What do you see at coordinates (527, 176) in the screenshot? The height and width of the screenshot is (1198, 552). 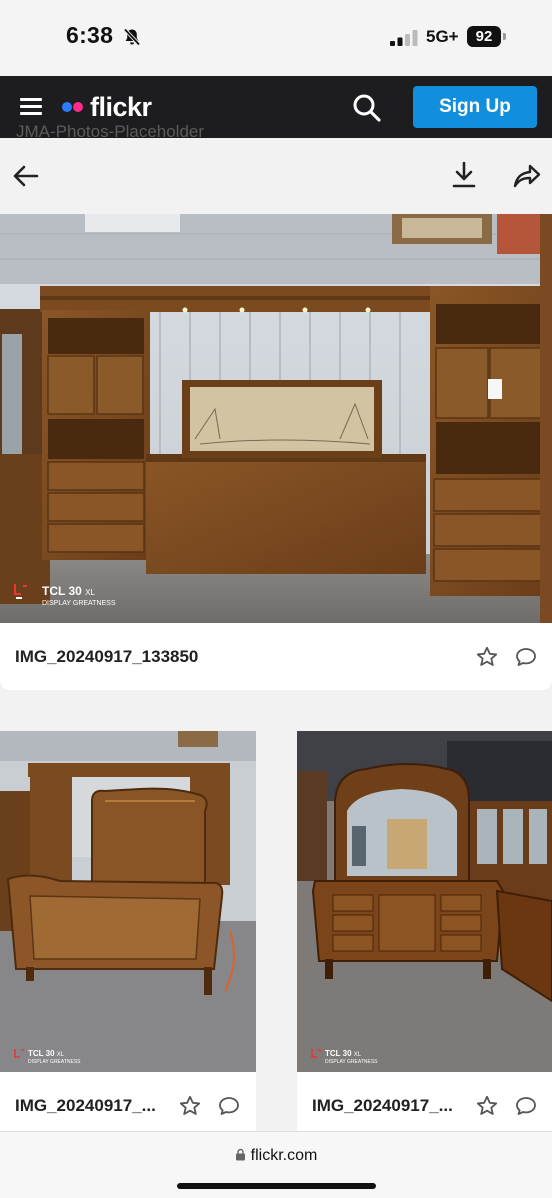 I see `share-icon` at bounding box center [527, 176].